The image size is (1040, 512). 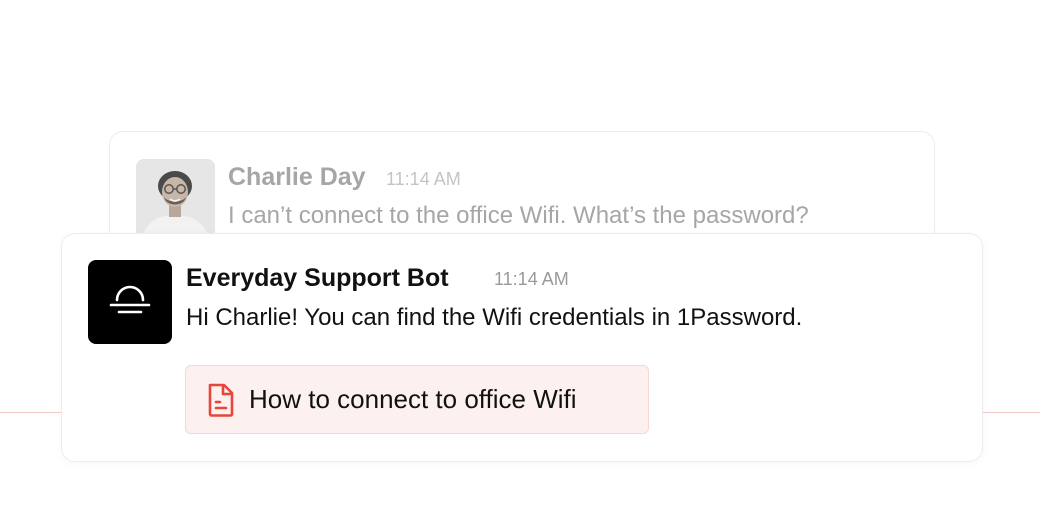 I want to click on user-message-time: 11:14 AM, so click(x=423, y=179).